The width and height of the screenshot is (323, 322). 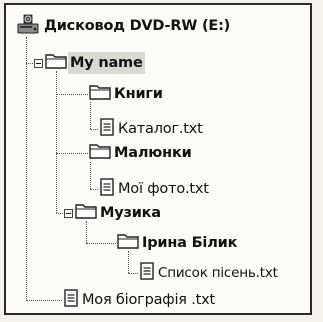 What do you see at coordinates (163, 189) in the screenshot?
I see `tree-item-label: Мої фото.txt` at bounding box center [163, 189].